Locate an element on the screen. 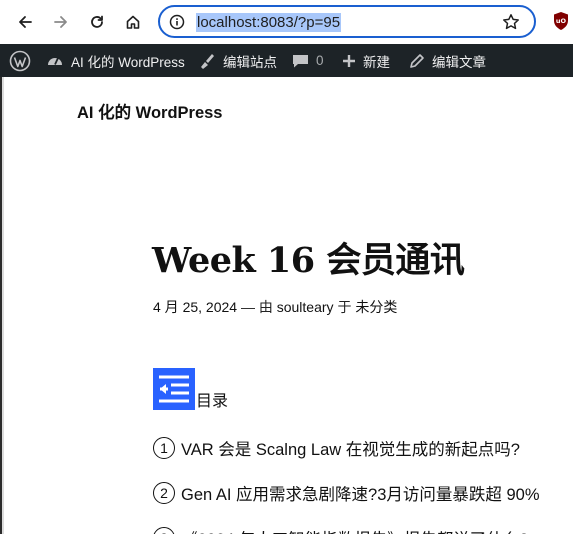 The width and height of the screenshot is (573, 534). comments-count: 0 is located at coordinates (320, 60).